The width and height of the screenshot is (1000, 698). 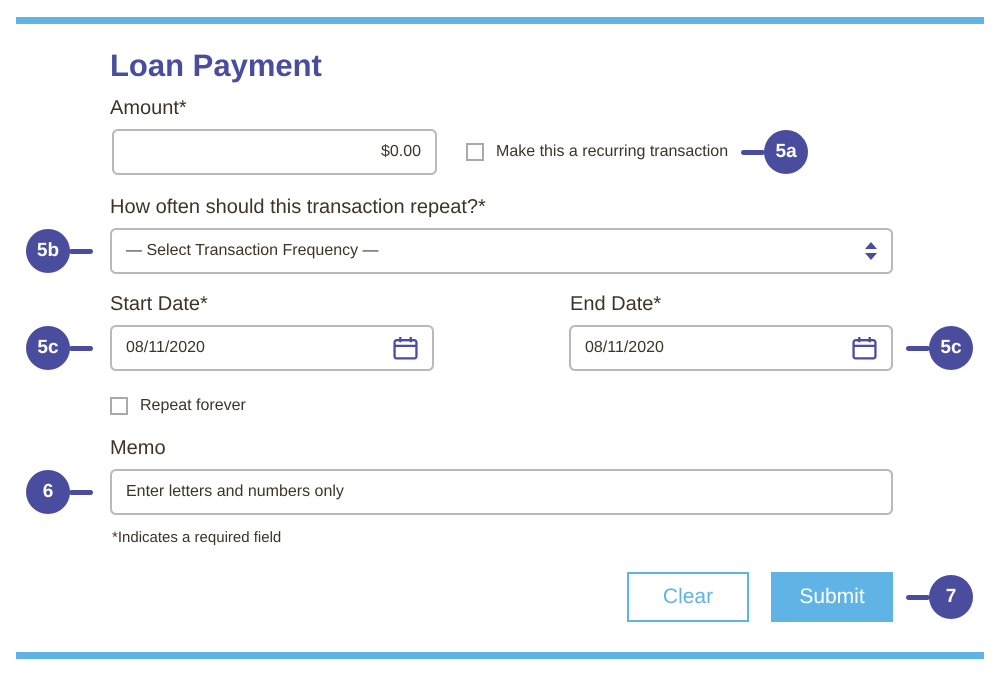 What do you see at coordinates (597, 152) in the screenshot?
I see `recurring-checkbox: Make this a recurring transaction` at bounding box center [597, 152].